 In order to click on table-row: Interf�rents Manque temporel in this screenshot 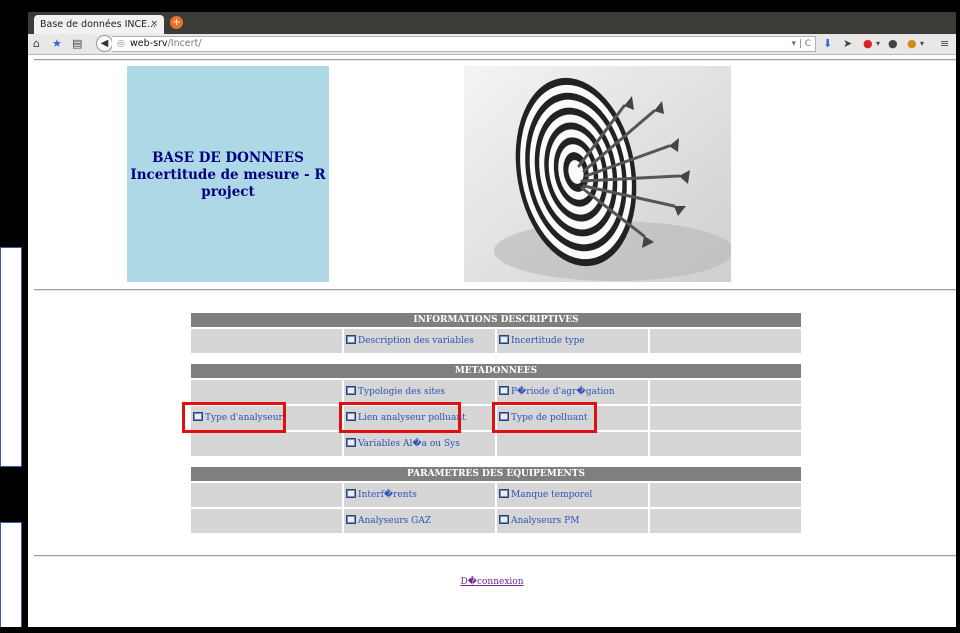, I will do `click(496, 495)`.